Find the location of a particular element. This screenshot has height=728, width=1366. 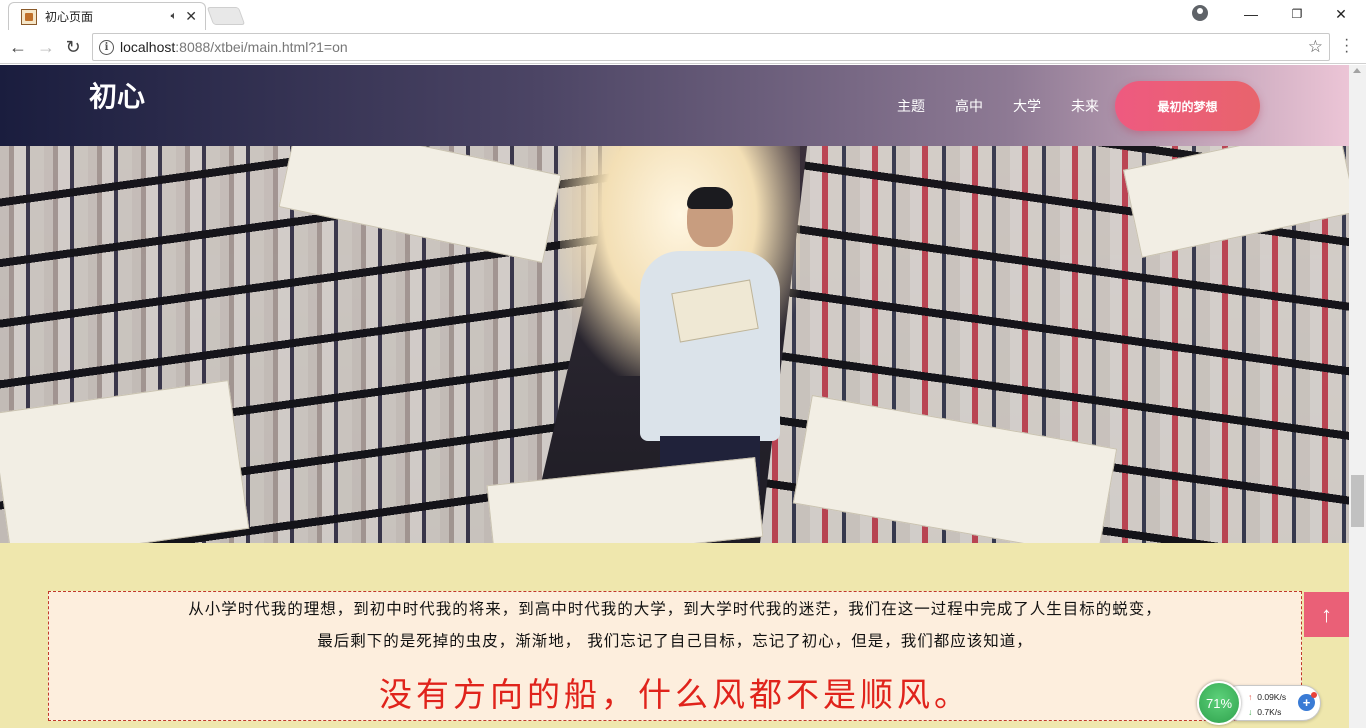

scroll-up-arrow-icon is located at coordinates (1357, 70).